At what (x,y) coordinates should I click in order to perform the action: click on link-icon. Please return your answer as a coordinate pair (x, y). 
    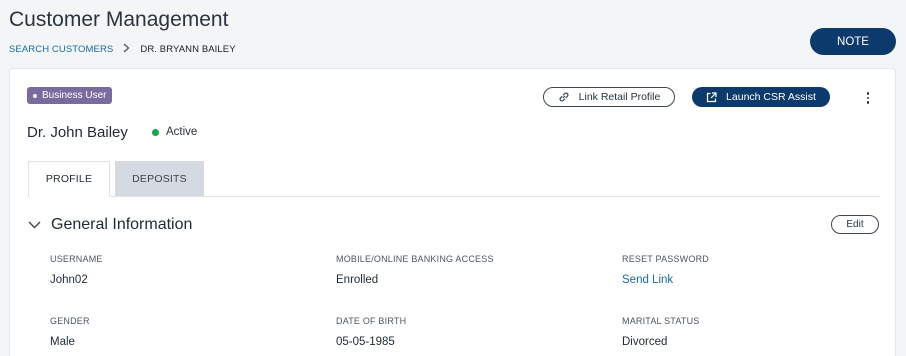
    Looking at the image, I should click on (564, 97).